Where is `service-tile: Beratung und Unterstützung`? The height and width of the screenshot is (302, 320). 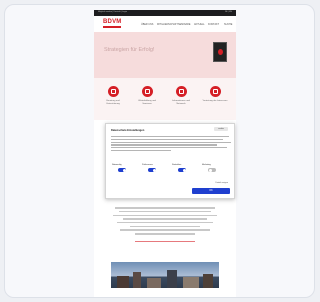 service-tile: Beratung und Unterstützung is located at coordinates (113, 95).